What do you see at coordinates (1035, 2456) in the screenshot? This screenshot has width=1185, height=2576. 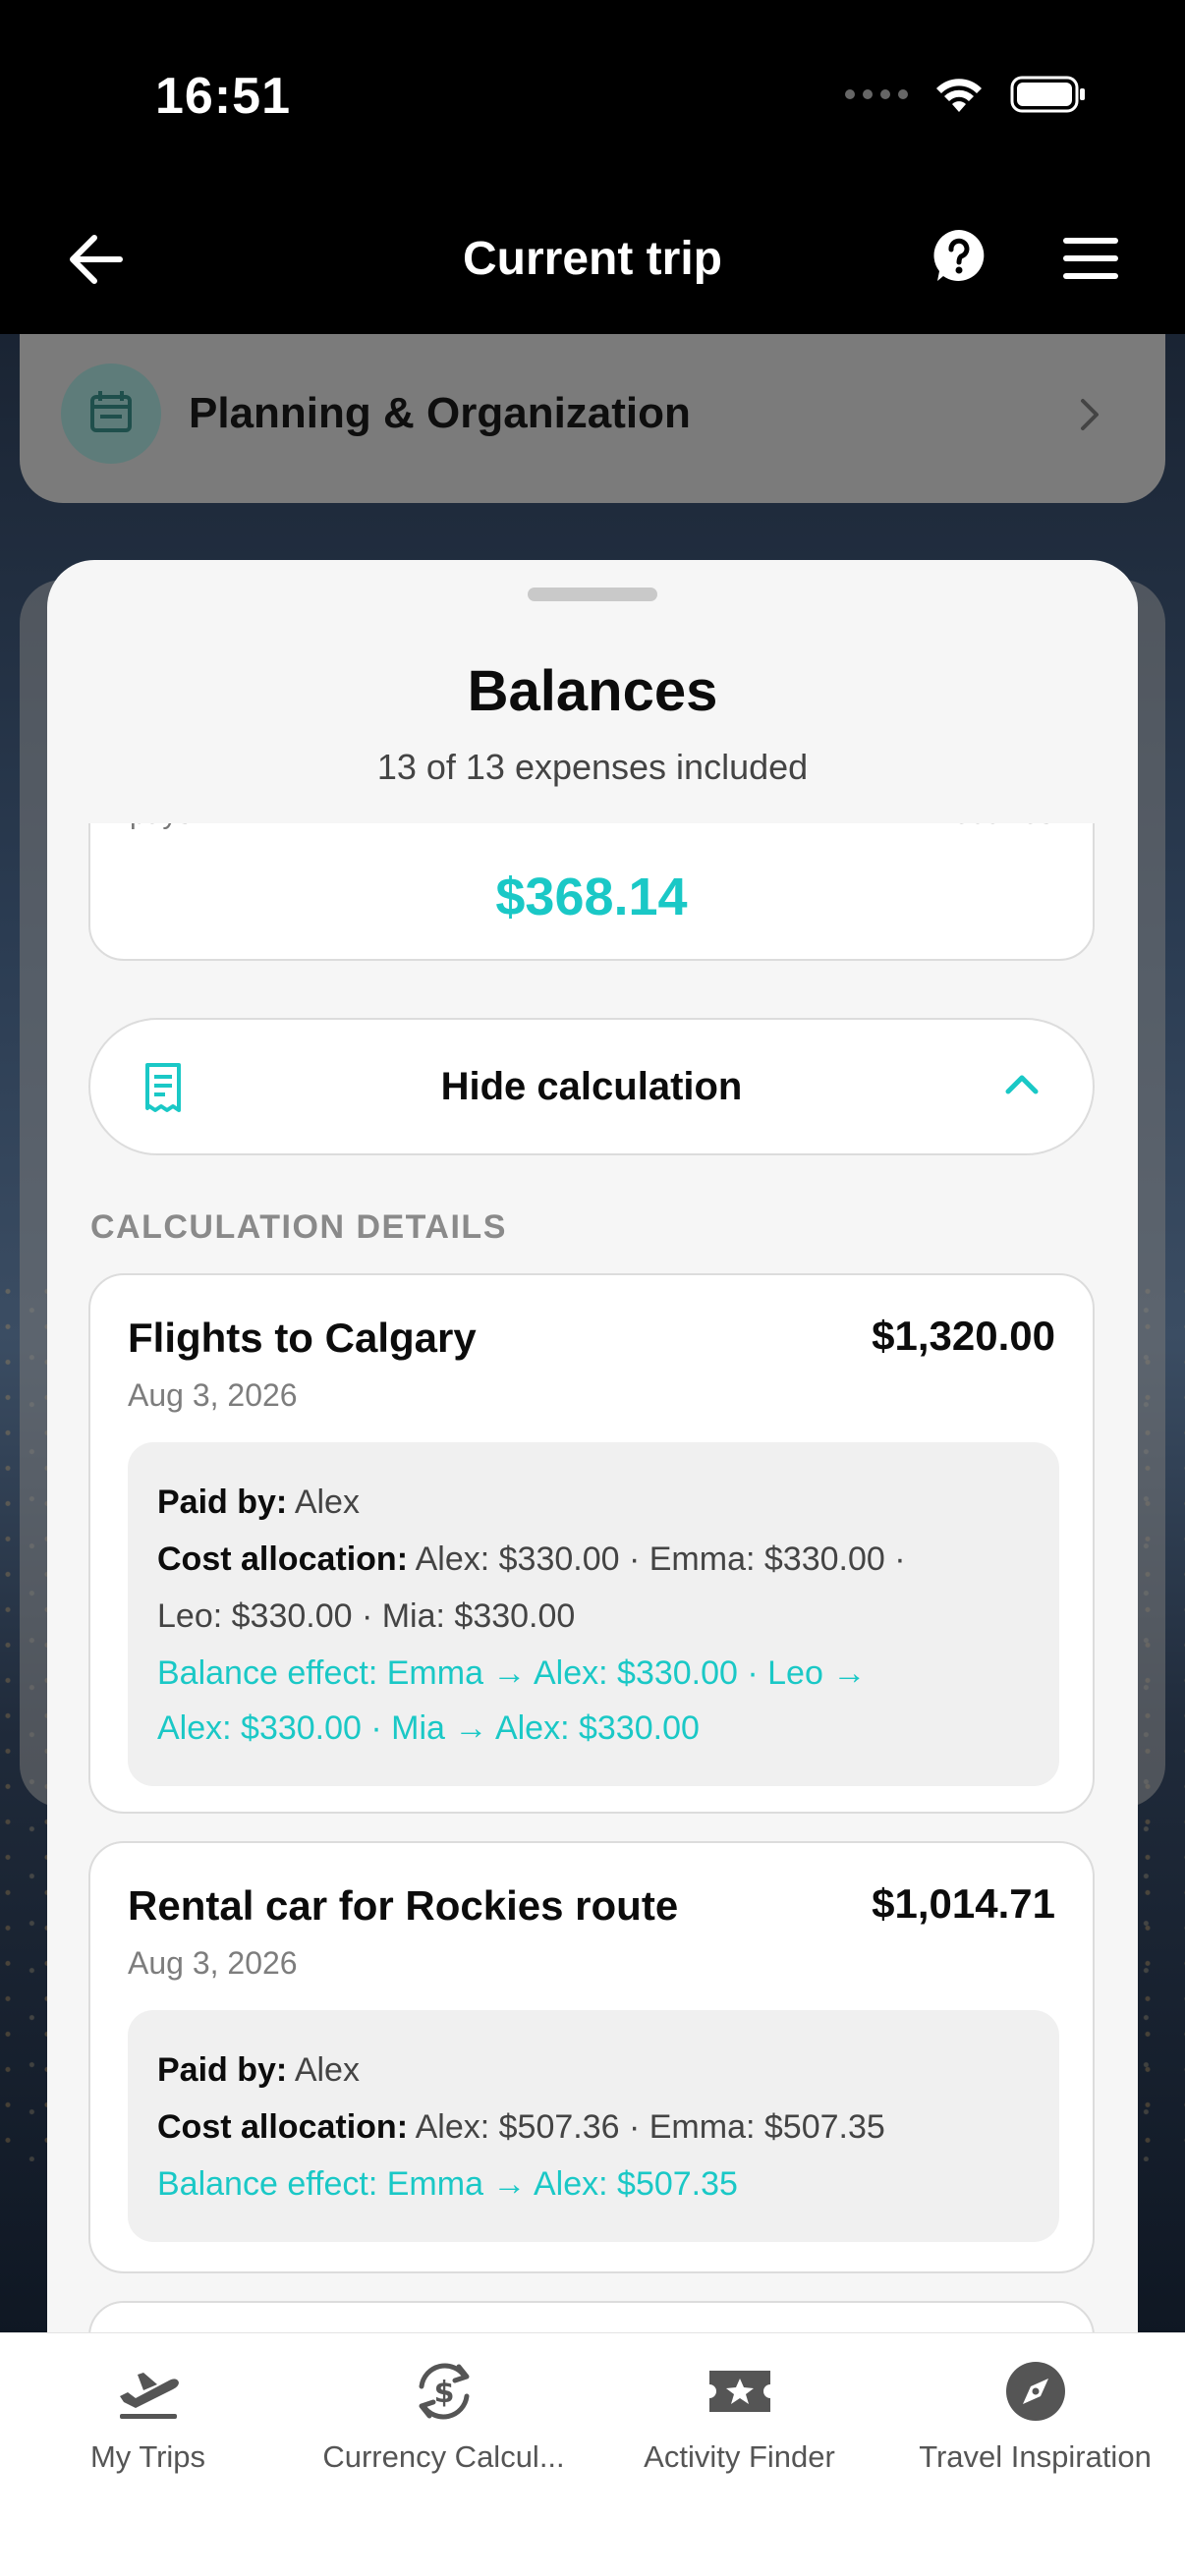 I see `tab-label: Travel Inspiration` at bounding box center [1035, 2456].